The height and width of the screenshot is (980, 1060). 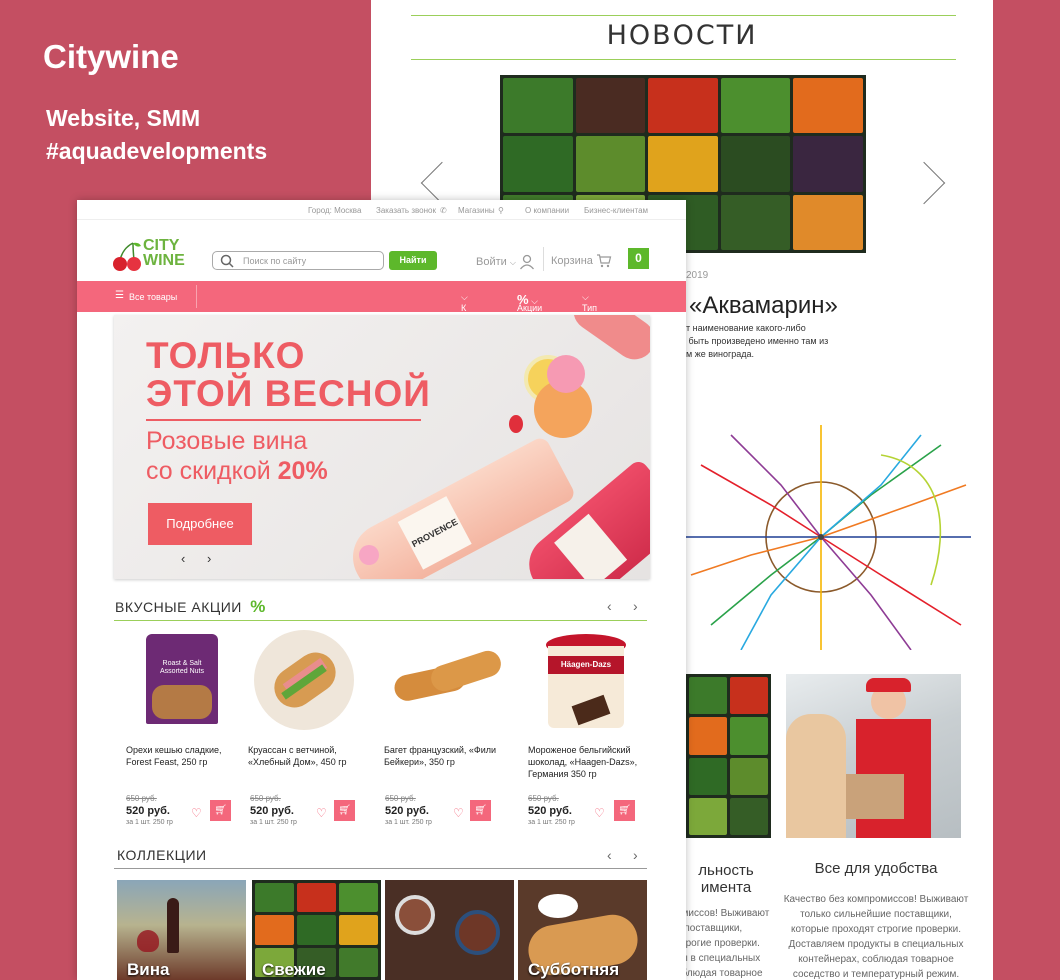 What do you see at coordinates (119, 295) in the screenshot?
I see `menu-icon: ☰` at bounding box center [119, 295].